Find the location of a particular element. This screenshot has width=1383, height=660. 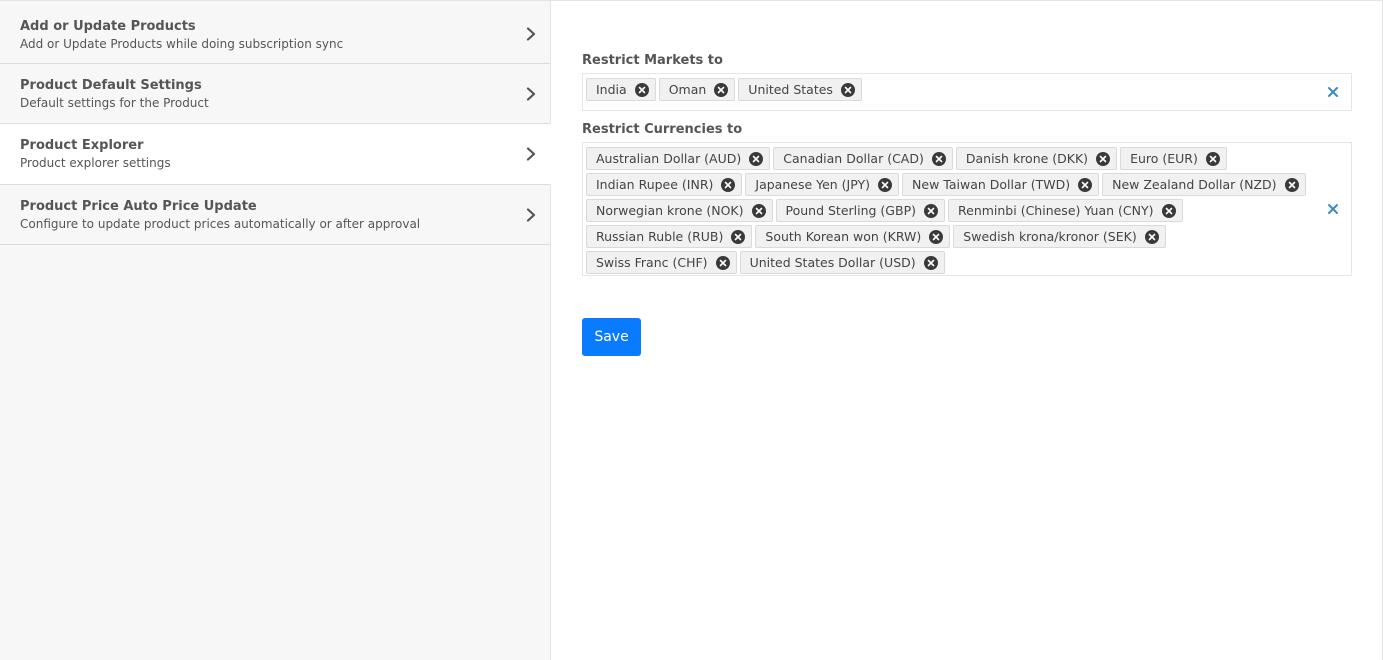

selected-tag: Oman is located at coordinates (697, 89).